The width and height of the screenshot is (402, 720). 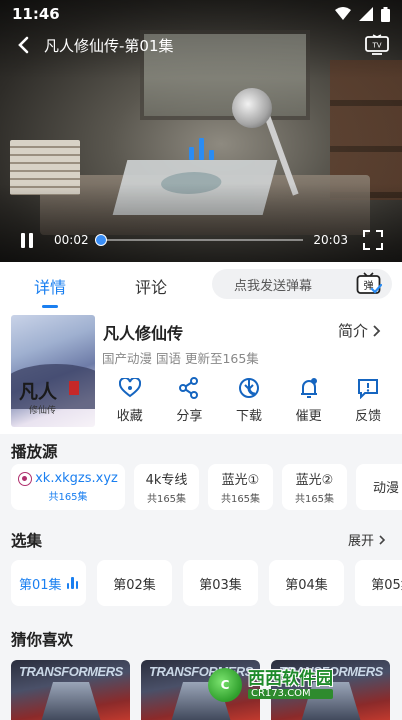 What do you see at coordinates (151, 286) in the screenshot?
I see `tab-comments: 评论` at bounding box center [151, 286].